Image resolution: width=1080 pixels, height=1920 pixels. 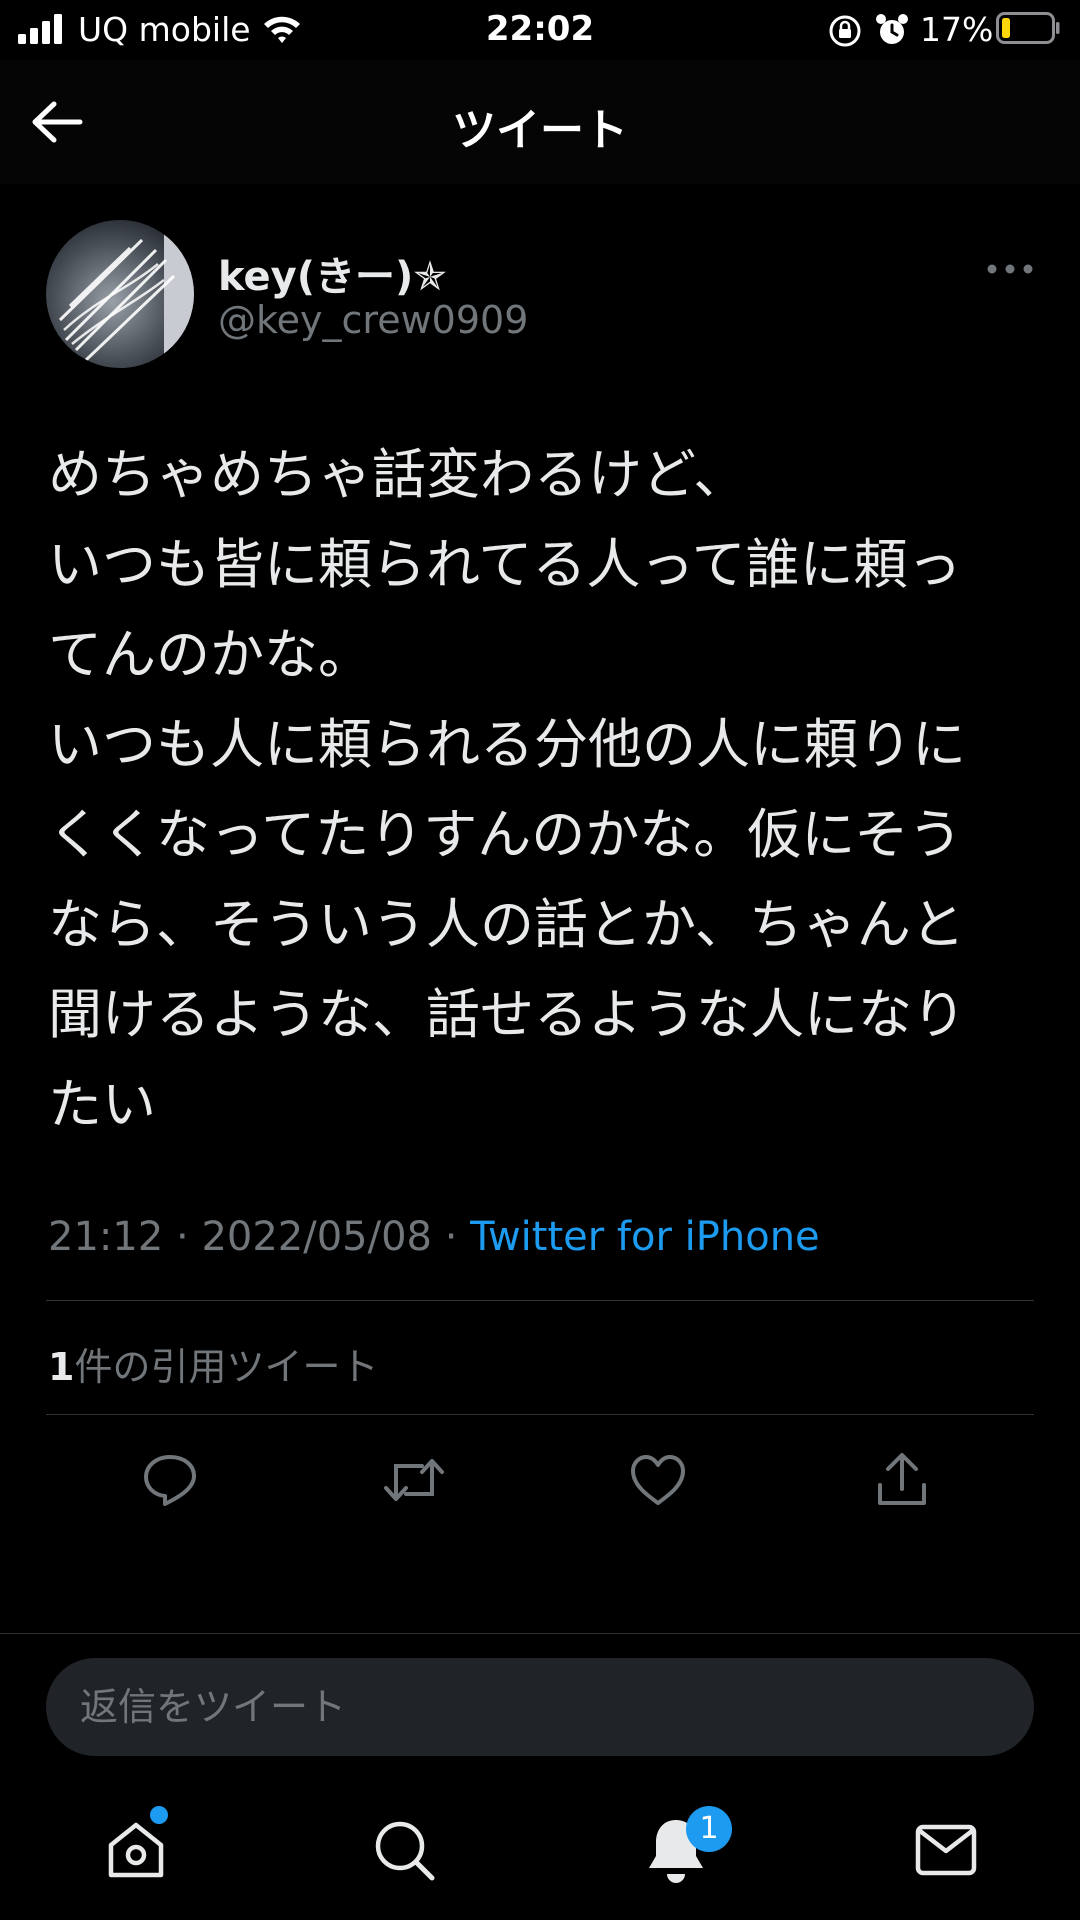 What do you see at coordinates (106, 1237) in the screenshot?
I see `tweet-time: 21:12` at bounding box center [106, 1237].